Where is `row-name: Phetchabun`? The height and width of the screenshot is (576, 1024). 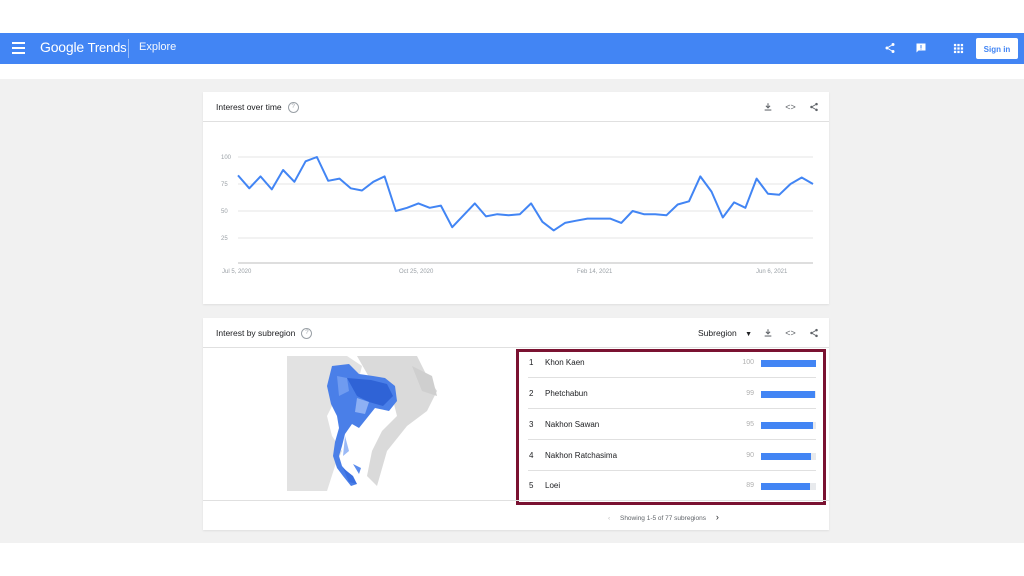 row-name: Phetchabun is located at coordinates (566, 393).